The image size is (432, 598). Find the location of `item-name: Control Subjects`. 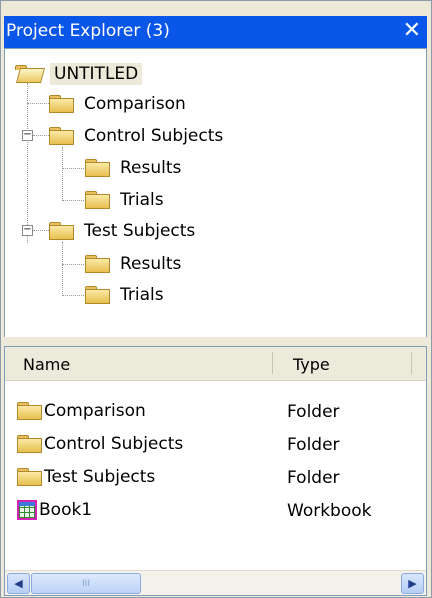

item-name: Control Subjects is located at coordinates (114, 444).